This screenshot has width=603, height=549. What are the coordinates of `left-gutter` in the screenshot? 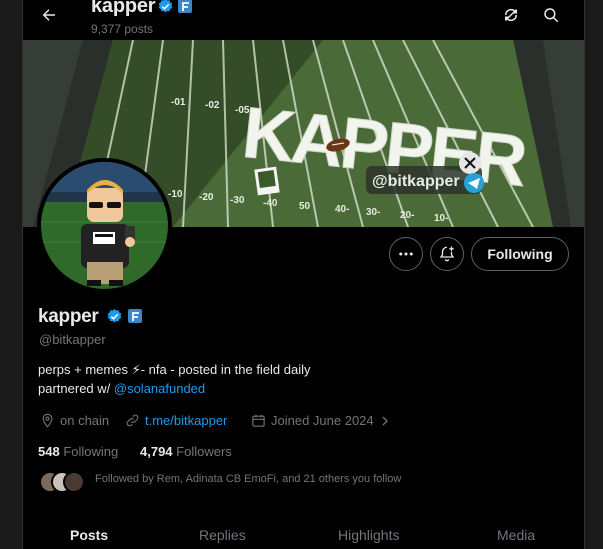 It's located at (11, 274).